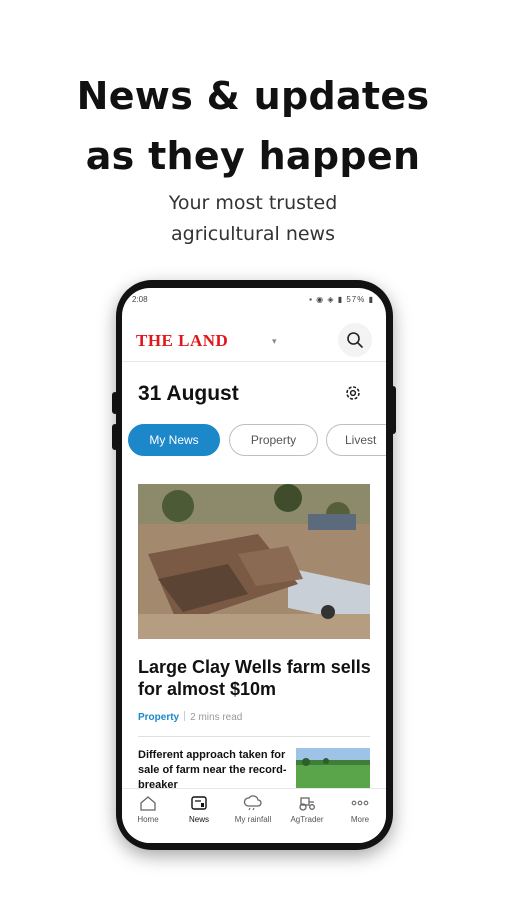 The height and width of the screenshot is (900, 506). What do you see at coordinates (253, 156) in the screenshot?
I see `promo-headline-line2: as they happen` at bounding box center [253, 156].